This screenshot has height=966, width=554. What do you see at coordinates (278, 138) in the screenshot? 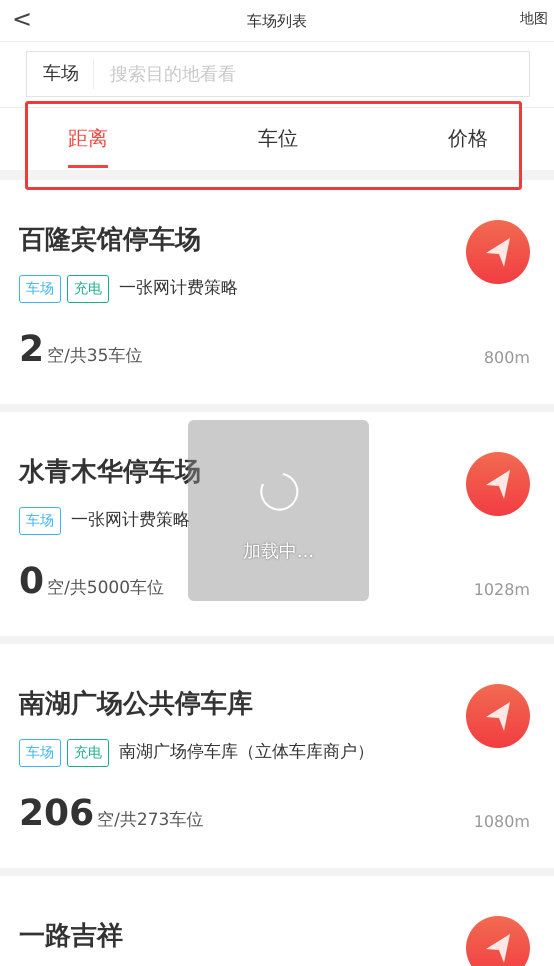
I see `sort-tab: 车位` at bounding box center [278, 138].